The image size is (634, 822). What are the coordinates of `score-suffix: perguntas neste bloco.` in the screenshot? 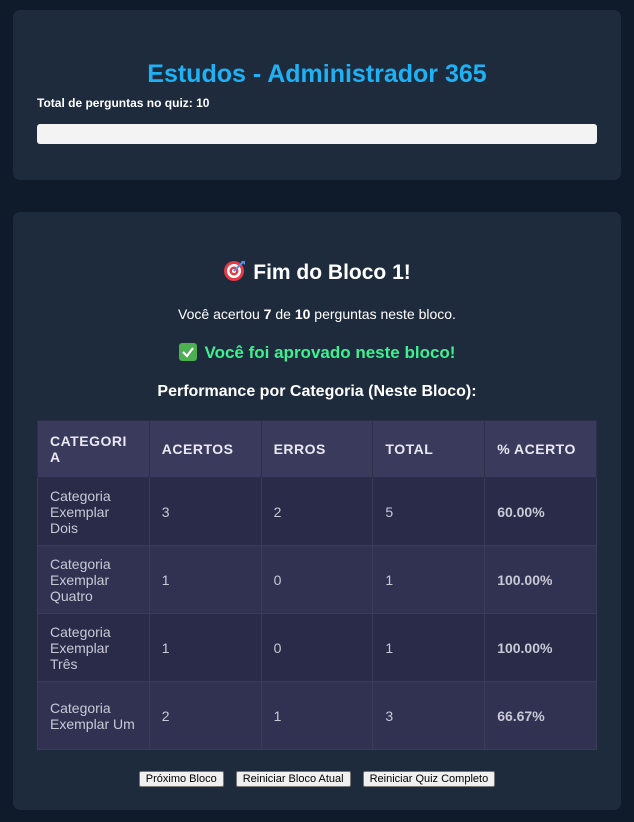 It's located at (385, 314).